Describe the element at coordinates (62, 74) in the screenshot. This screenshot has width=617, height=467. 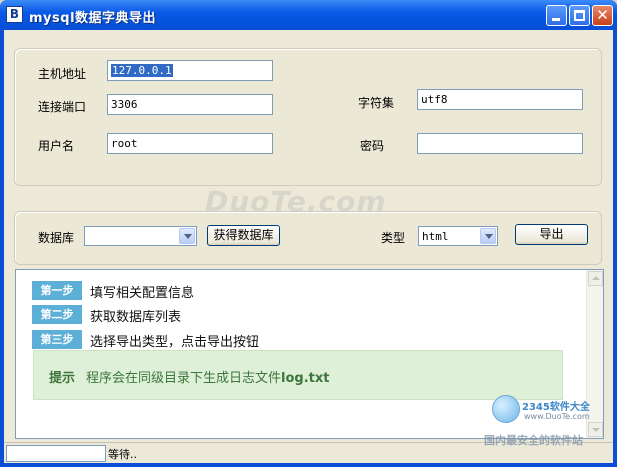
I see `host-label: 主机地址` at that location.